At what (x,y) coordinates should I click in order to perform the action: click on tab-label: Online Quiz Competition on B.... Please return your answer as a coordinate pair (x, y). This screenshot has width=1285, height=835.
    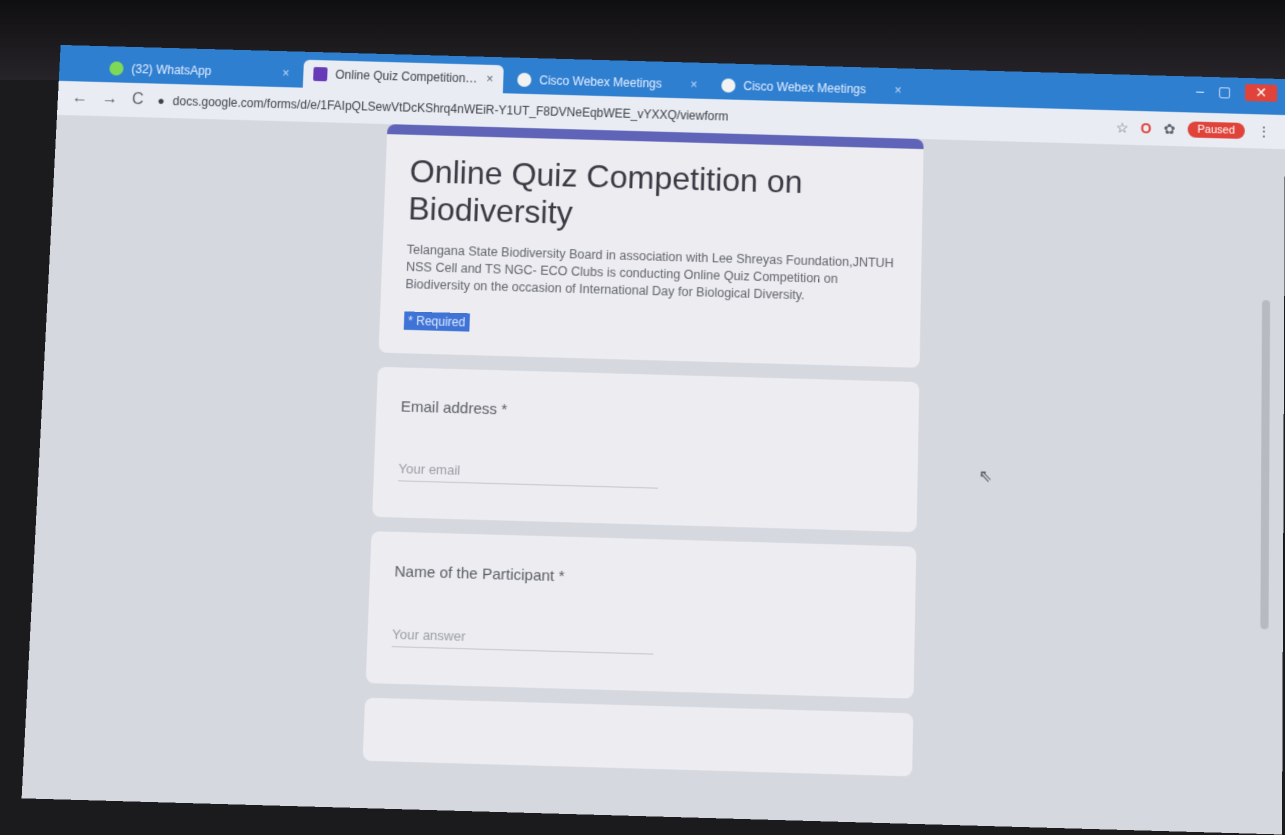
    Looking at the image, I should click on (407, 76).